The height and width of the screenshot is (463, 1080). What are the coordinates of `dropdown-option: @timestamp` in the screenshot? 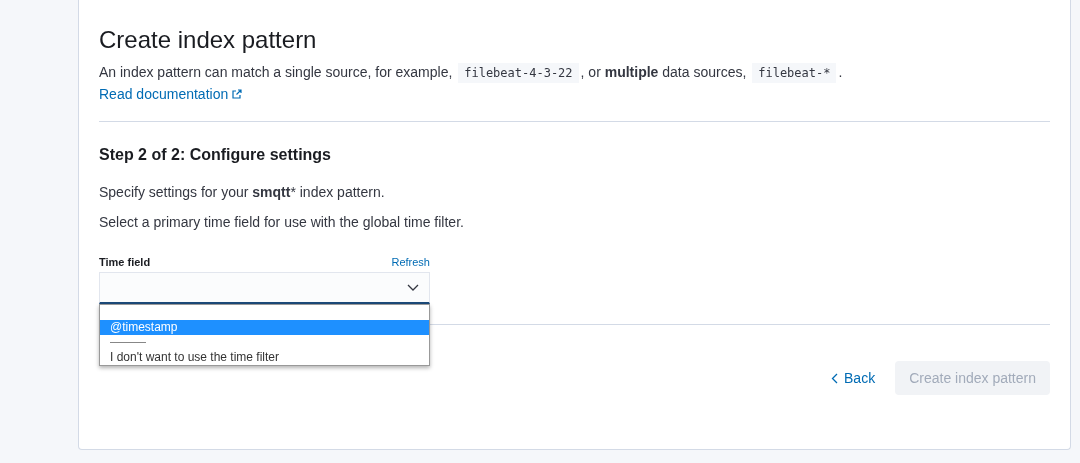 It's located at (264, 327).